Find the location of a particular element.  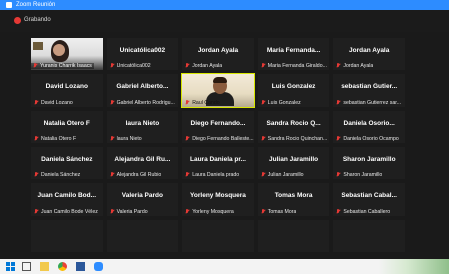

participant-tile: Unicatólica002 Unicatólica002 is located at coordinates (142, 54).